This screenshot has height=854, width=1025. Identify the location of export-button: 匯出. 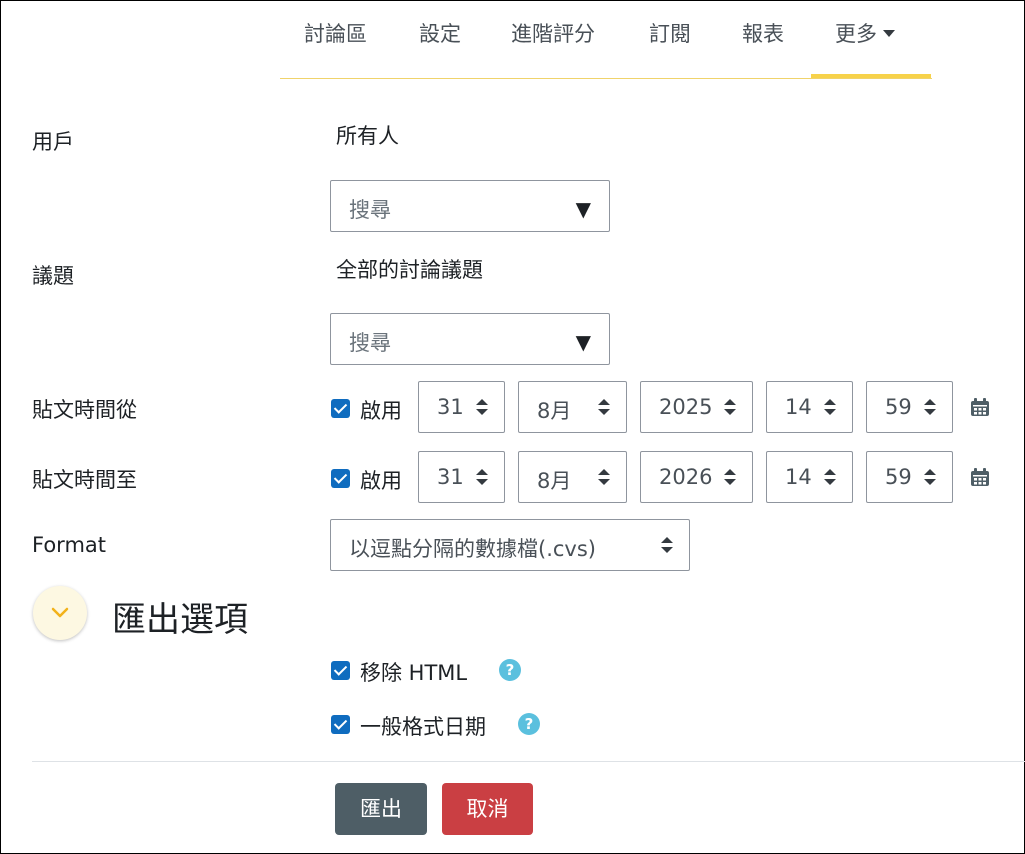
(381, 809).